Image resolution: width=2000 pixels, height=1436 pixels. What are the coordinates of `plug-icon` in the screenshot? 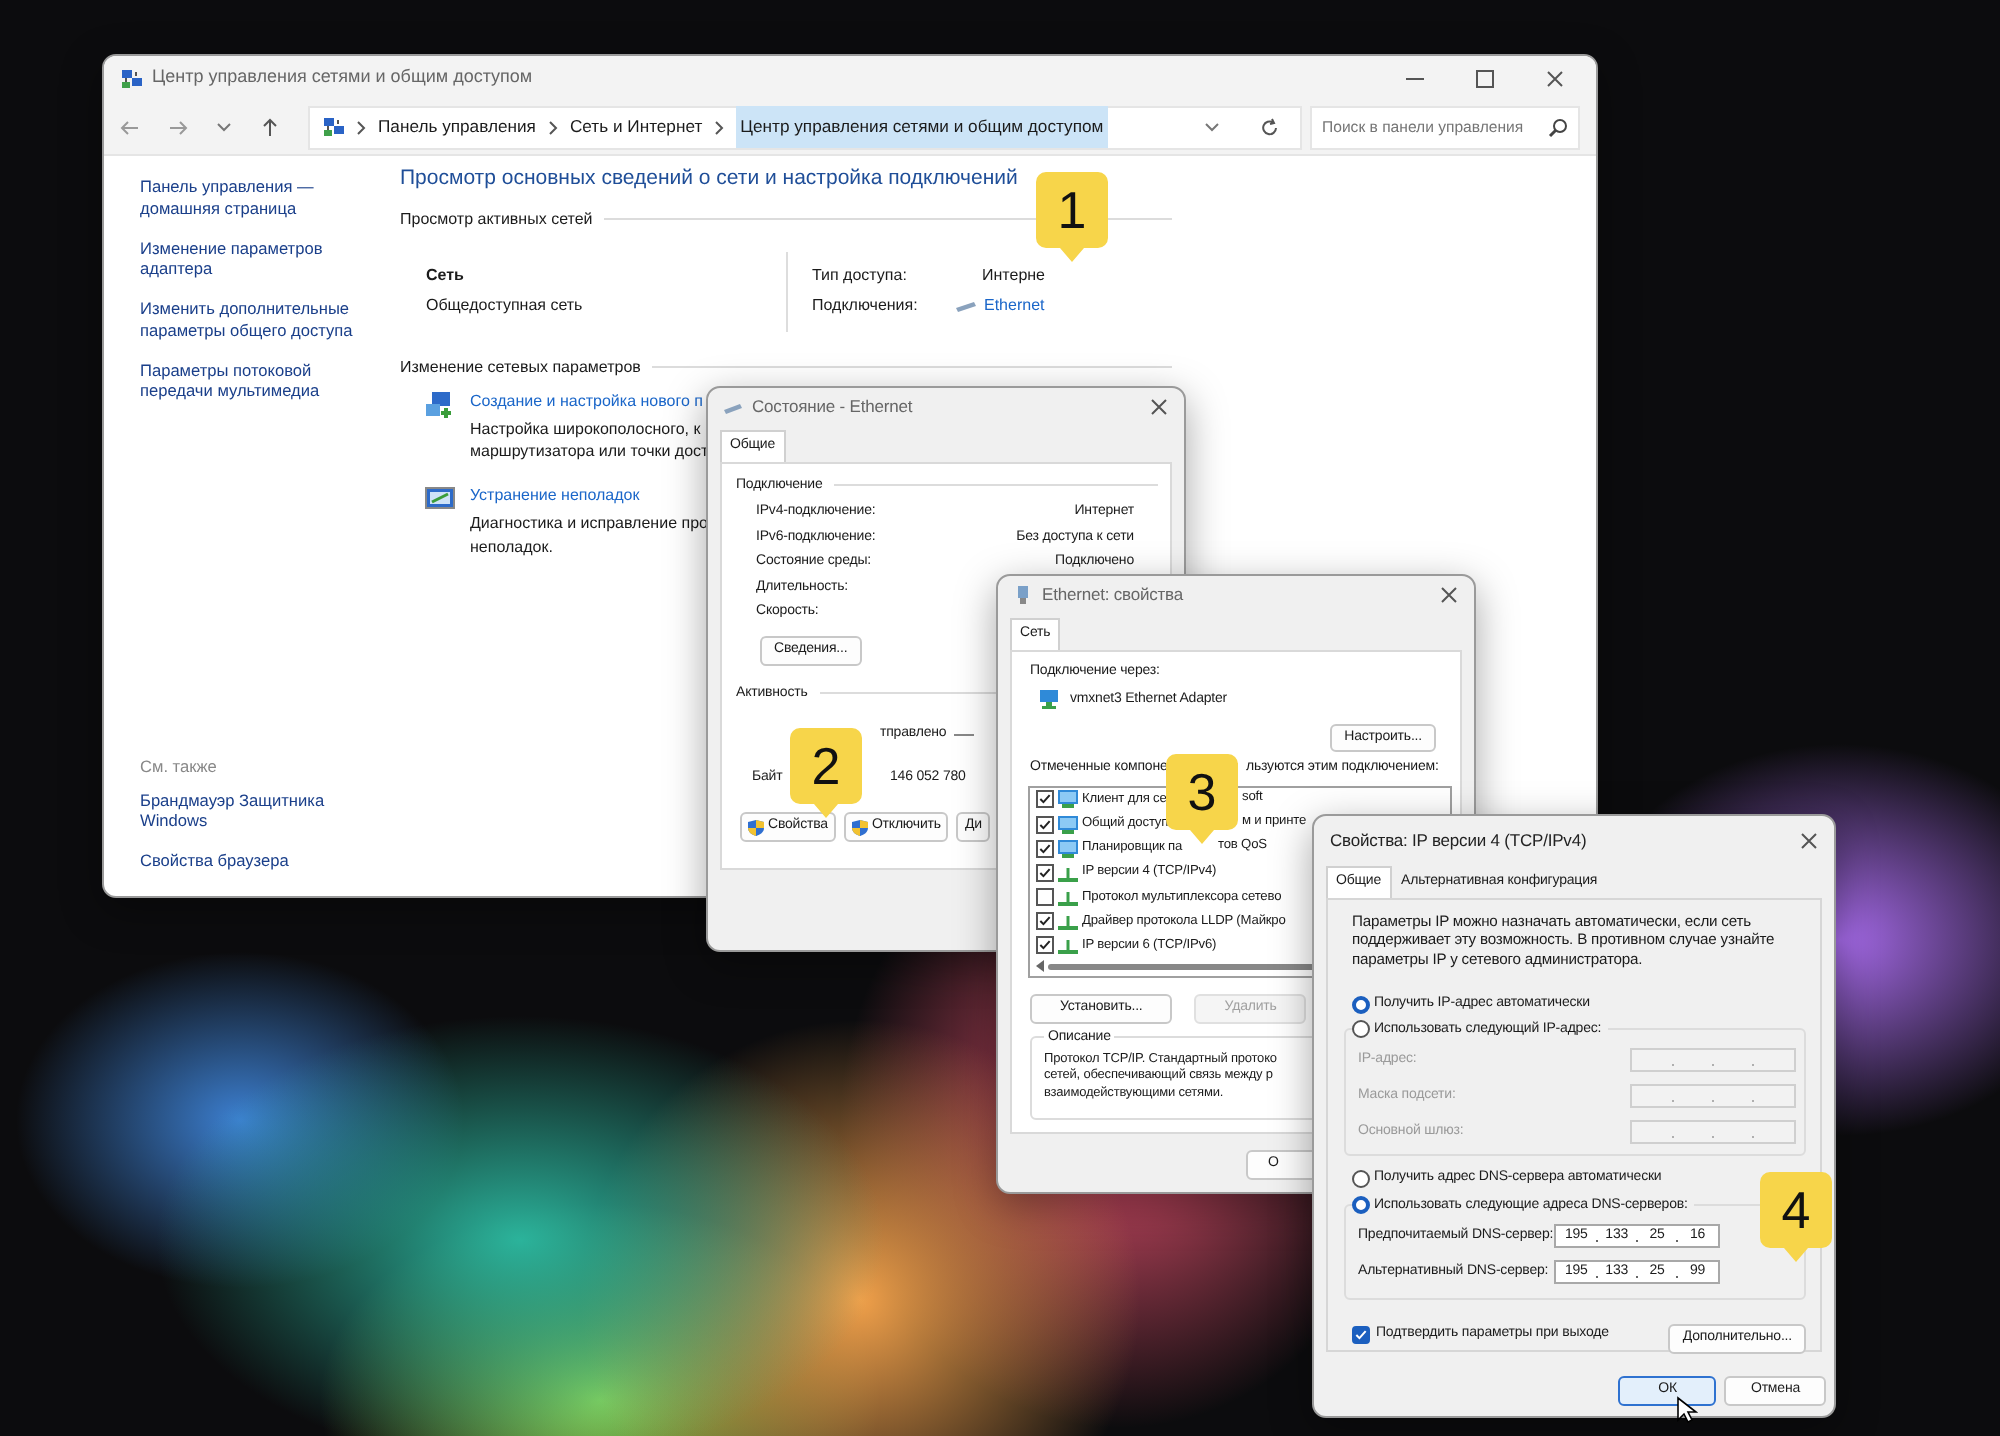 It's located at (1023, 595).